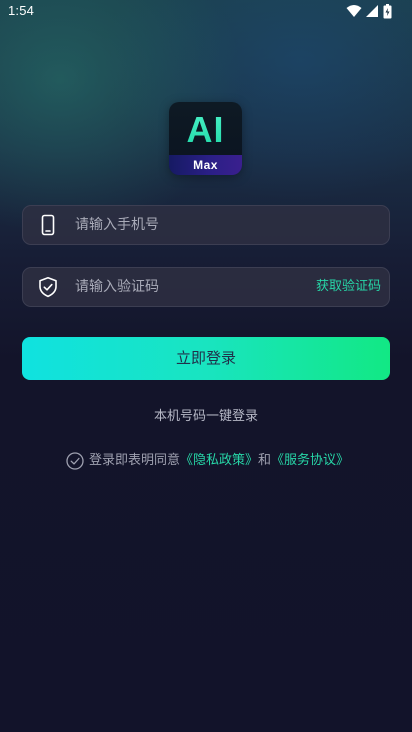 Image resolution: width=412 pixels, height=732 pixels. I want to click on shield-icon, so click(48, 287).